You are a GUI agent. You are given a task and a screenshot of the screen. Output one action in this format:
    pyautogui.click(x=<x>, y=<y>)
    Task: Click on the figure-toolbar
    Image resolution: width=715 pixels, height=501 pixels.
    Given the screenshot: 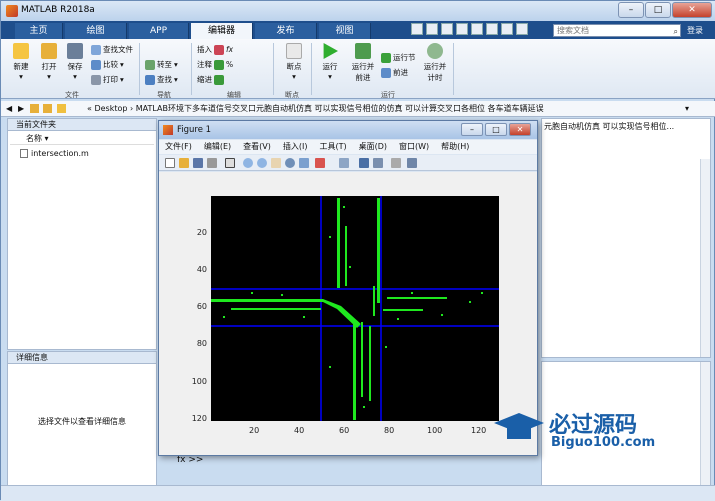 What is the action you would take?
    pyautogui.click(x=348, y=163)
    